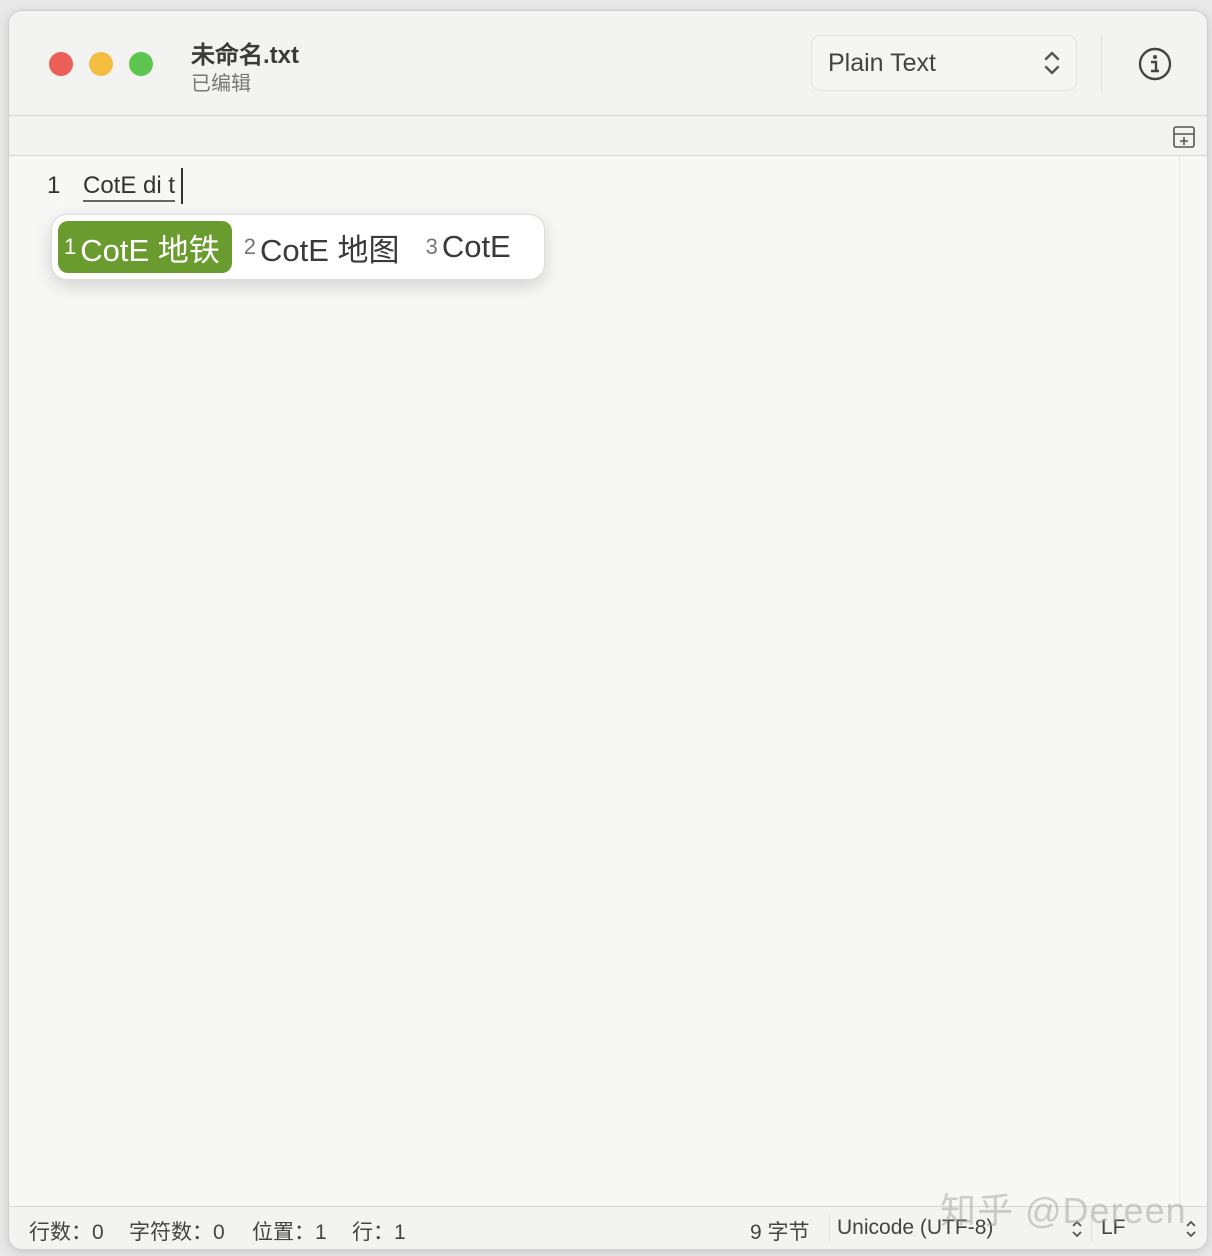 This screenshot has height=1256, width=1212. What do you see at coordinates (61, 64) in the screenshot?
I see `close-button` at bounding box center [61, 64].